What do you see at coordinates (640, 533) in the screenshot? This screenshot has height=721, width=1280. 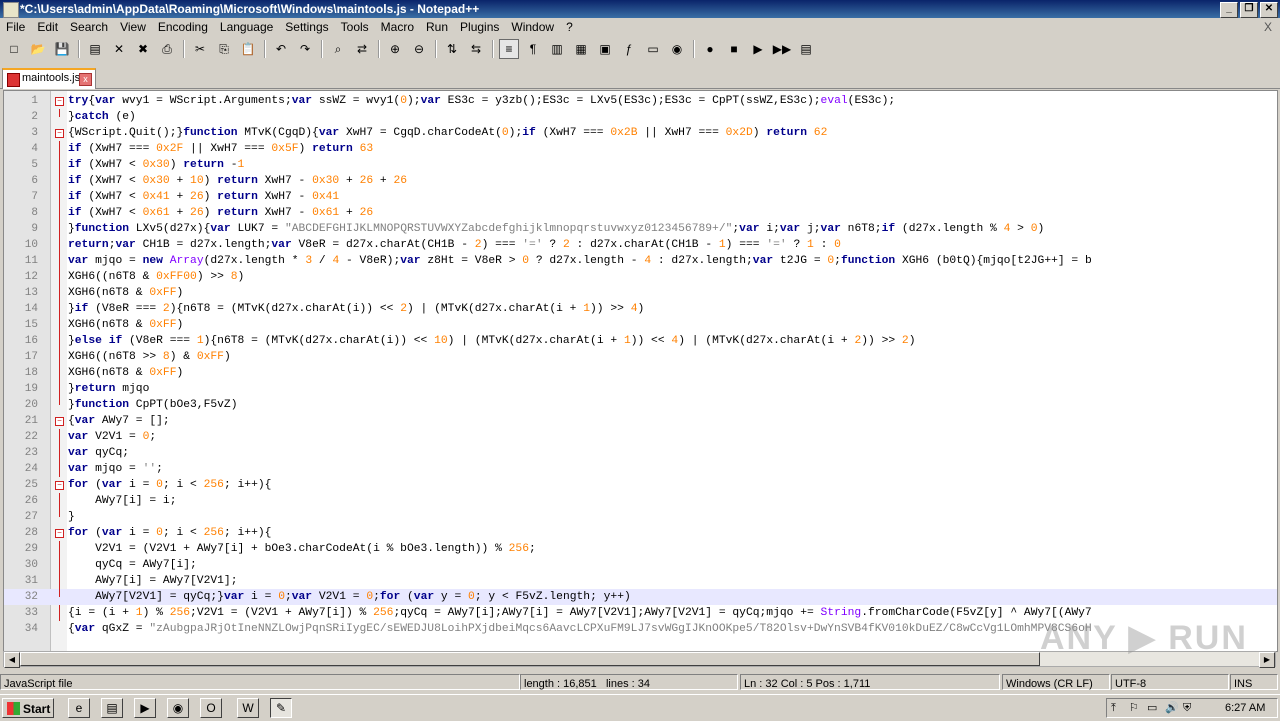 I see `code-line: 28 − for (var i = 0; i < 256; i++){` at bounding box center [640, 533].